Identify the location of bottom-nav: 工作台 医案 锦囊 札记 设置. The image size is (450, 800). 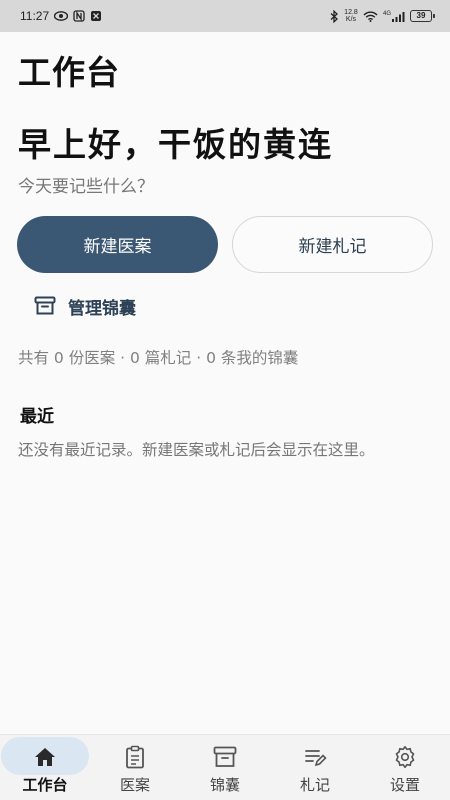
(225, 767).